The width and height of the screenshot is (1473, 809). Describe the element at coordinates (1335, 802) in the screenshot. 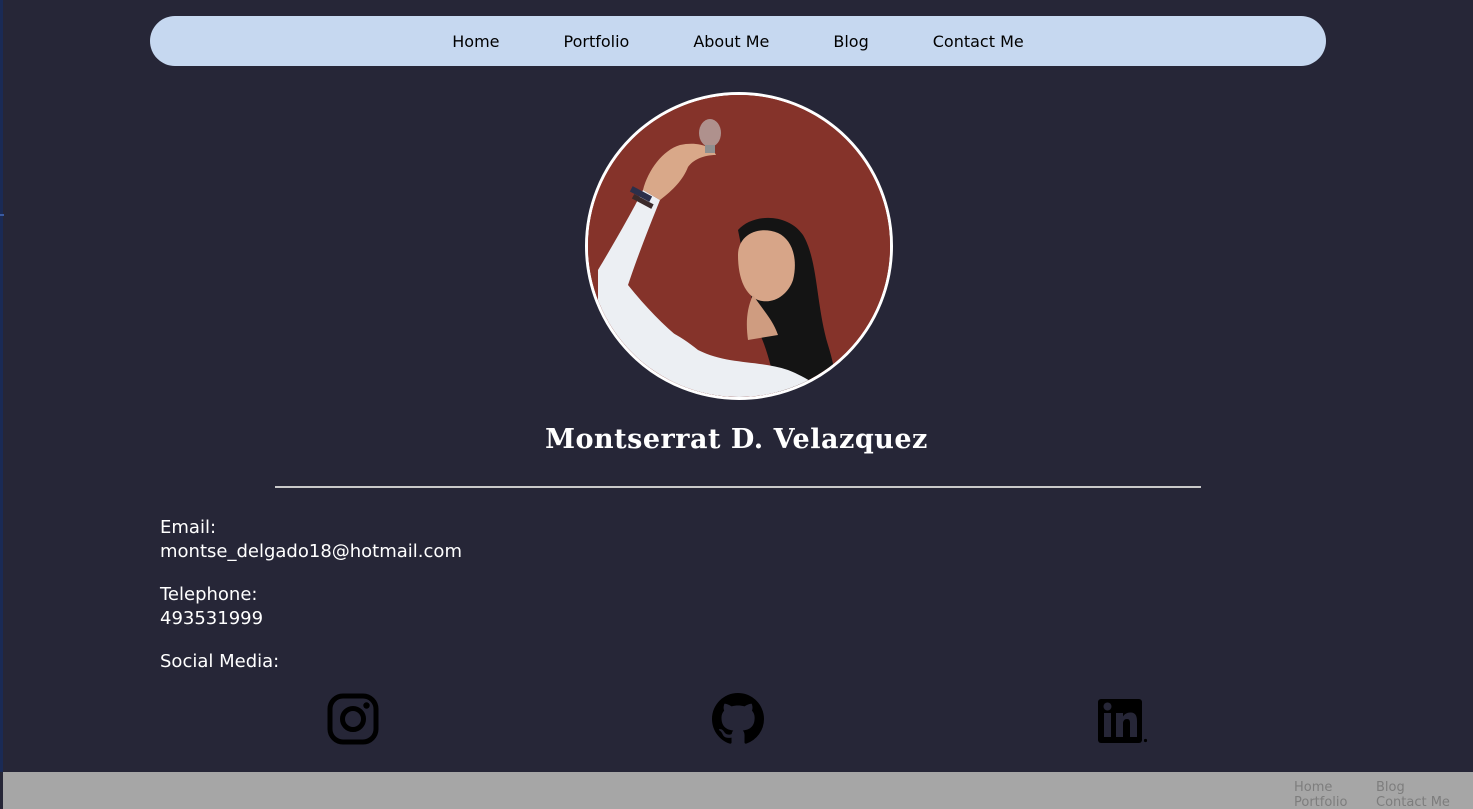

I see `footer-portfolio-link: Portfolio` at that location.